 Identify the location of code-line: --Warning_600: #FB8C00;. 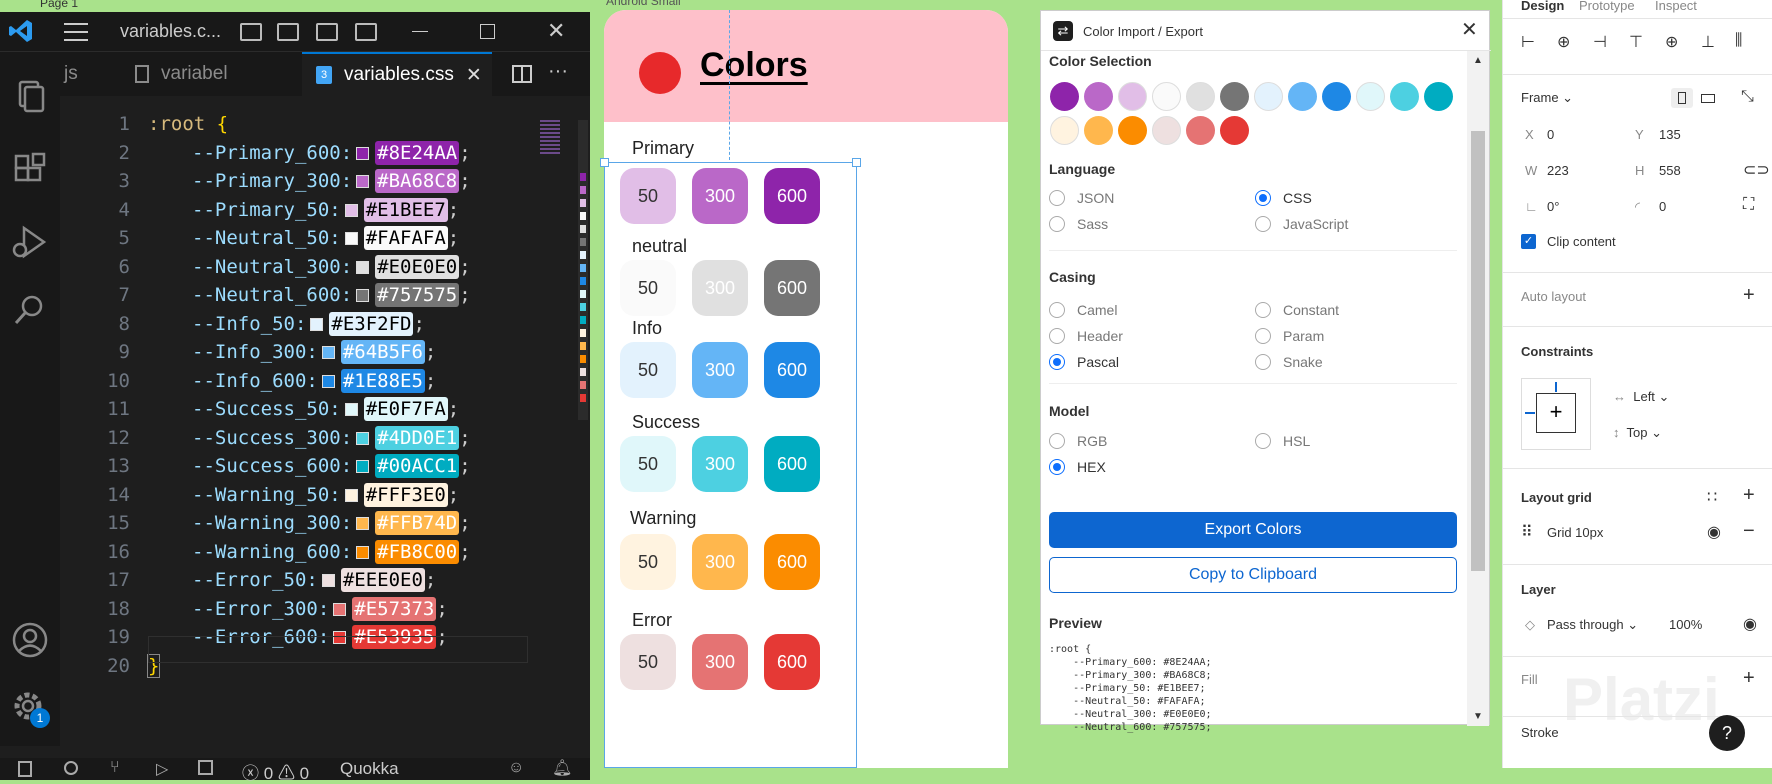
(331, 552).